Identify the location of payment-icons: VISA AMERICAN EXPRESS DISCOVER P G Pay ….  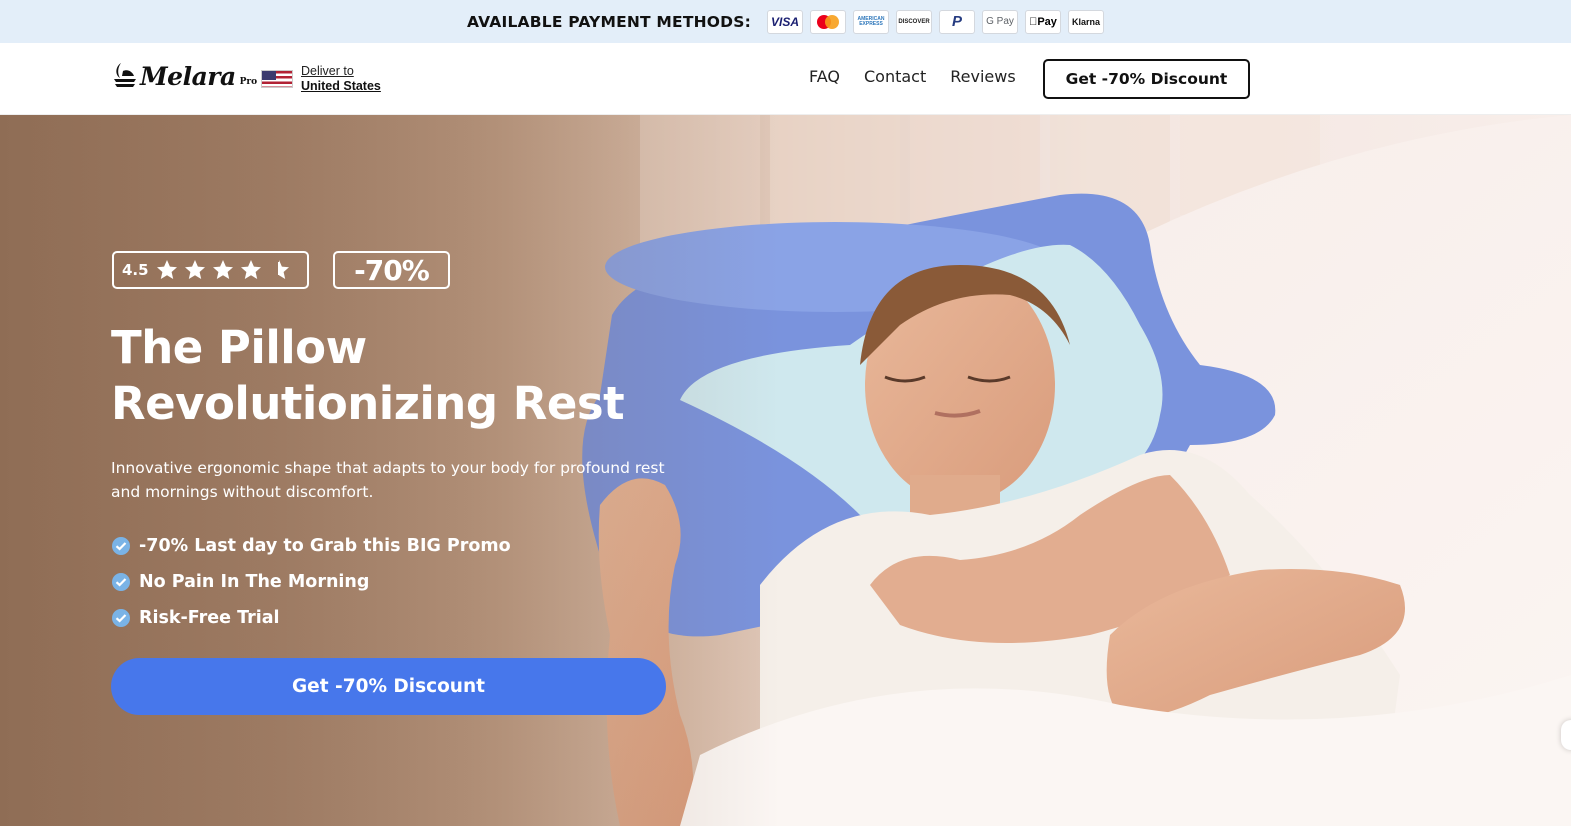
(935, 21).